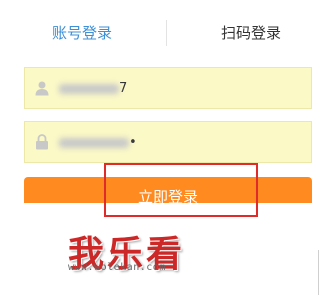  I want to click on username-field: 7, so click(168, 88).